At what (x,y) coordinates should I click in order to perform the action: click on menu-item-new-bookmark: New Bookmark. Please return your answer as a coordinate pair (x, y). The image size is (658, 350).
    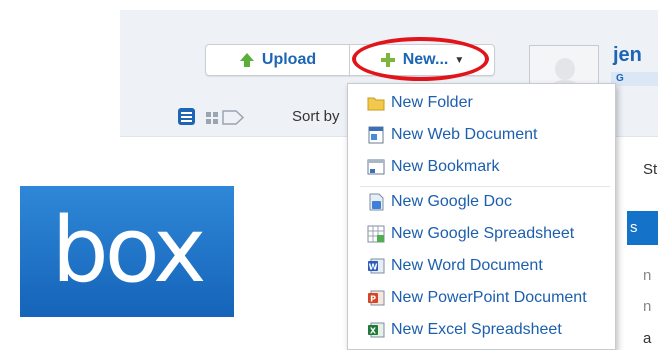
    Looking at the image, I should click on (481, 167).